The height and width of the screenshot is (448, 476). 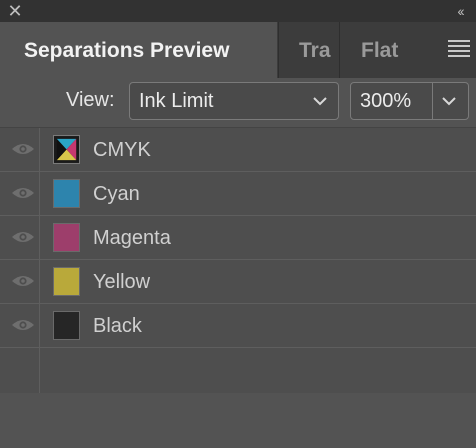 What do you see at coordinates (459, 50) in the screenshot?
I see `panel-menu-icon` at bounding box center [459, 50].